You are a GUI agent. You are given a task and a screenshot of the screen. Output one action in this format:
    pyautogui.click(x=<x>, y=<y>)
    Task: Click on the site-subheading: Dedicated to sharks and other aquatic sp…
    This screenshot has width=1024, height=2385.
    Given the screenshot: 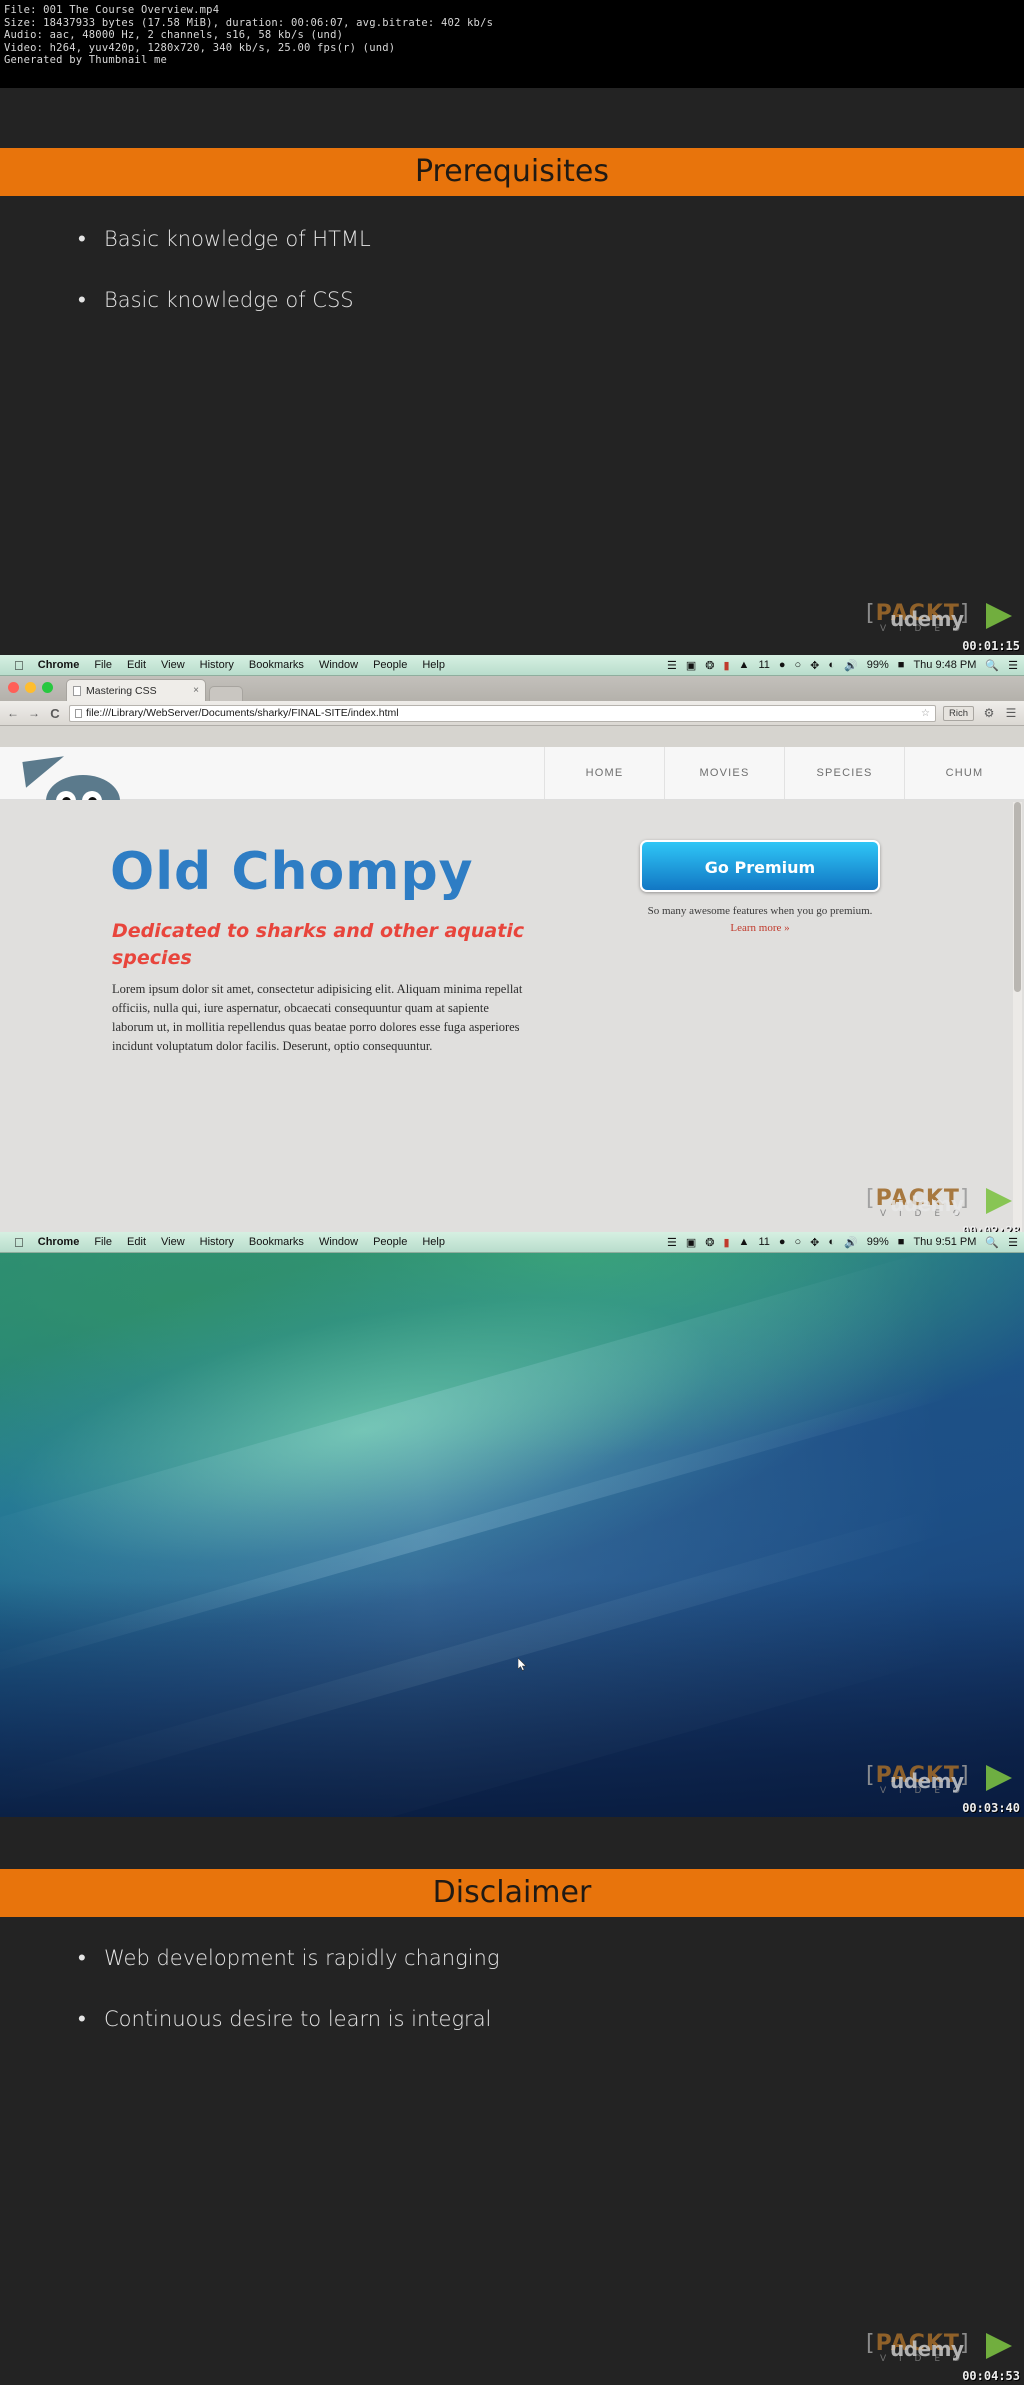 What is the action you would take?
    pyautogui.click(x=318, y=944)
    